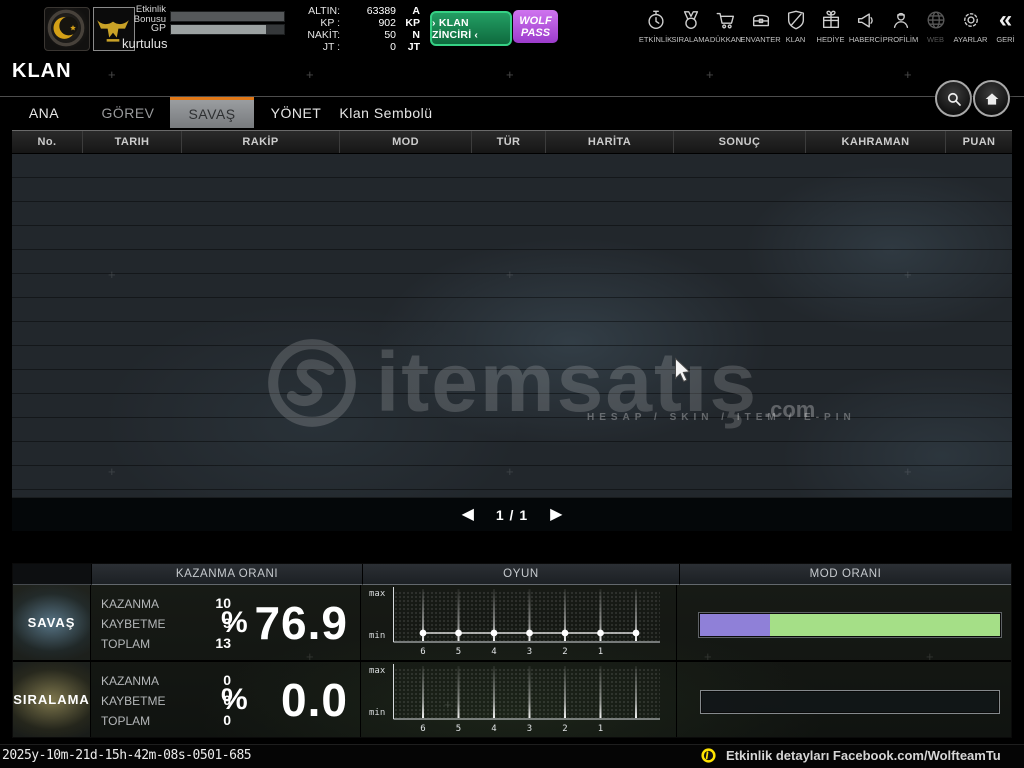 The width and height of the screenshot is (1024, 768). Describe the element at coordinates (740, 142) in the screenshot. I see `col-sonuc: SONUÇ` at that location.